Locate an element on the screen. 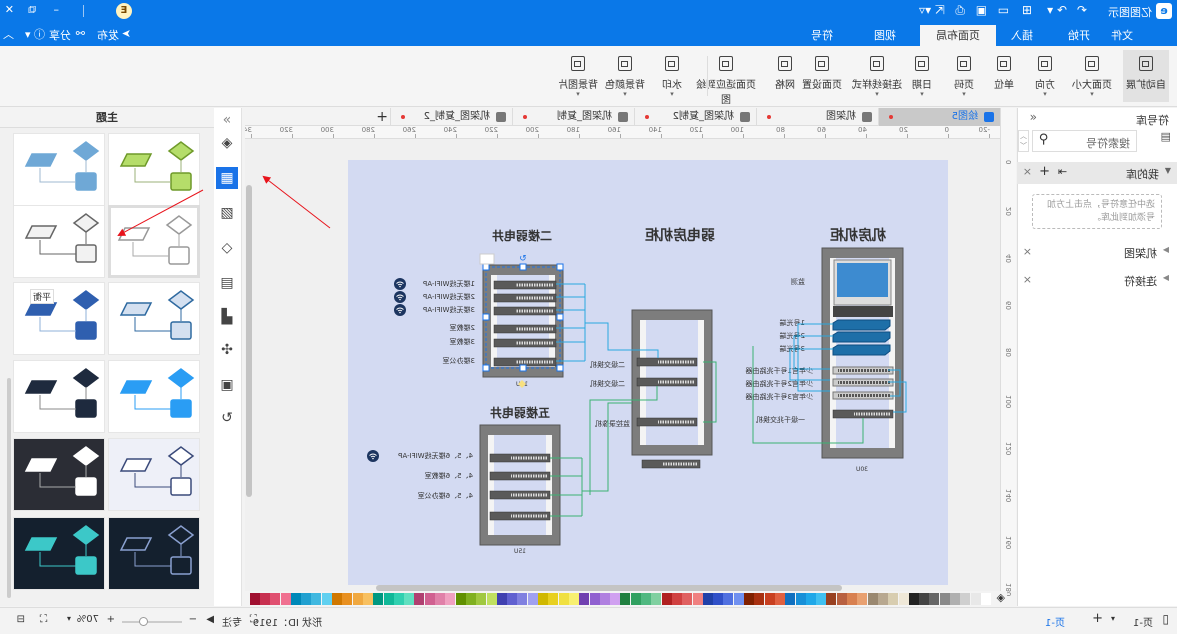 The height and width of the screenshot is (634, 1177). tab-home: 开始 is located at coordinates (1079, 35).